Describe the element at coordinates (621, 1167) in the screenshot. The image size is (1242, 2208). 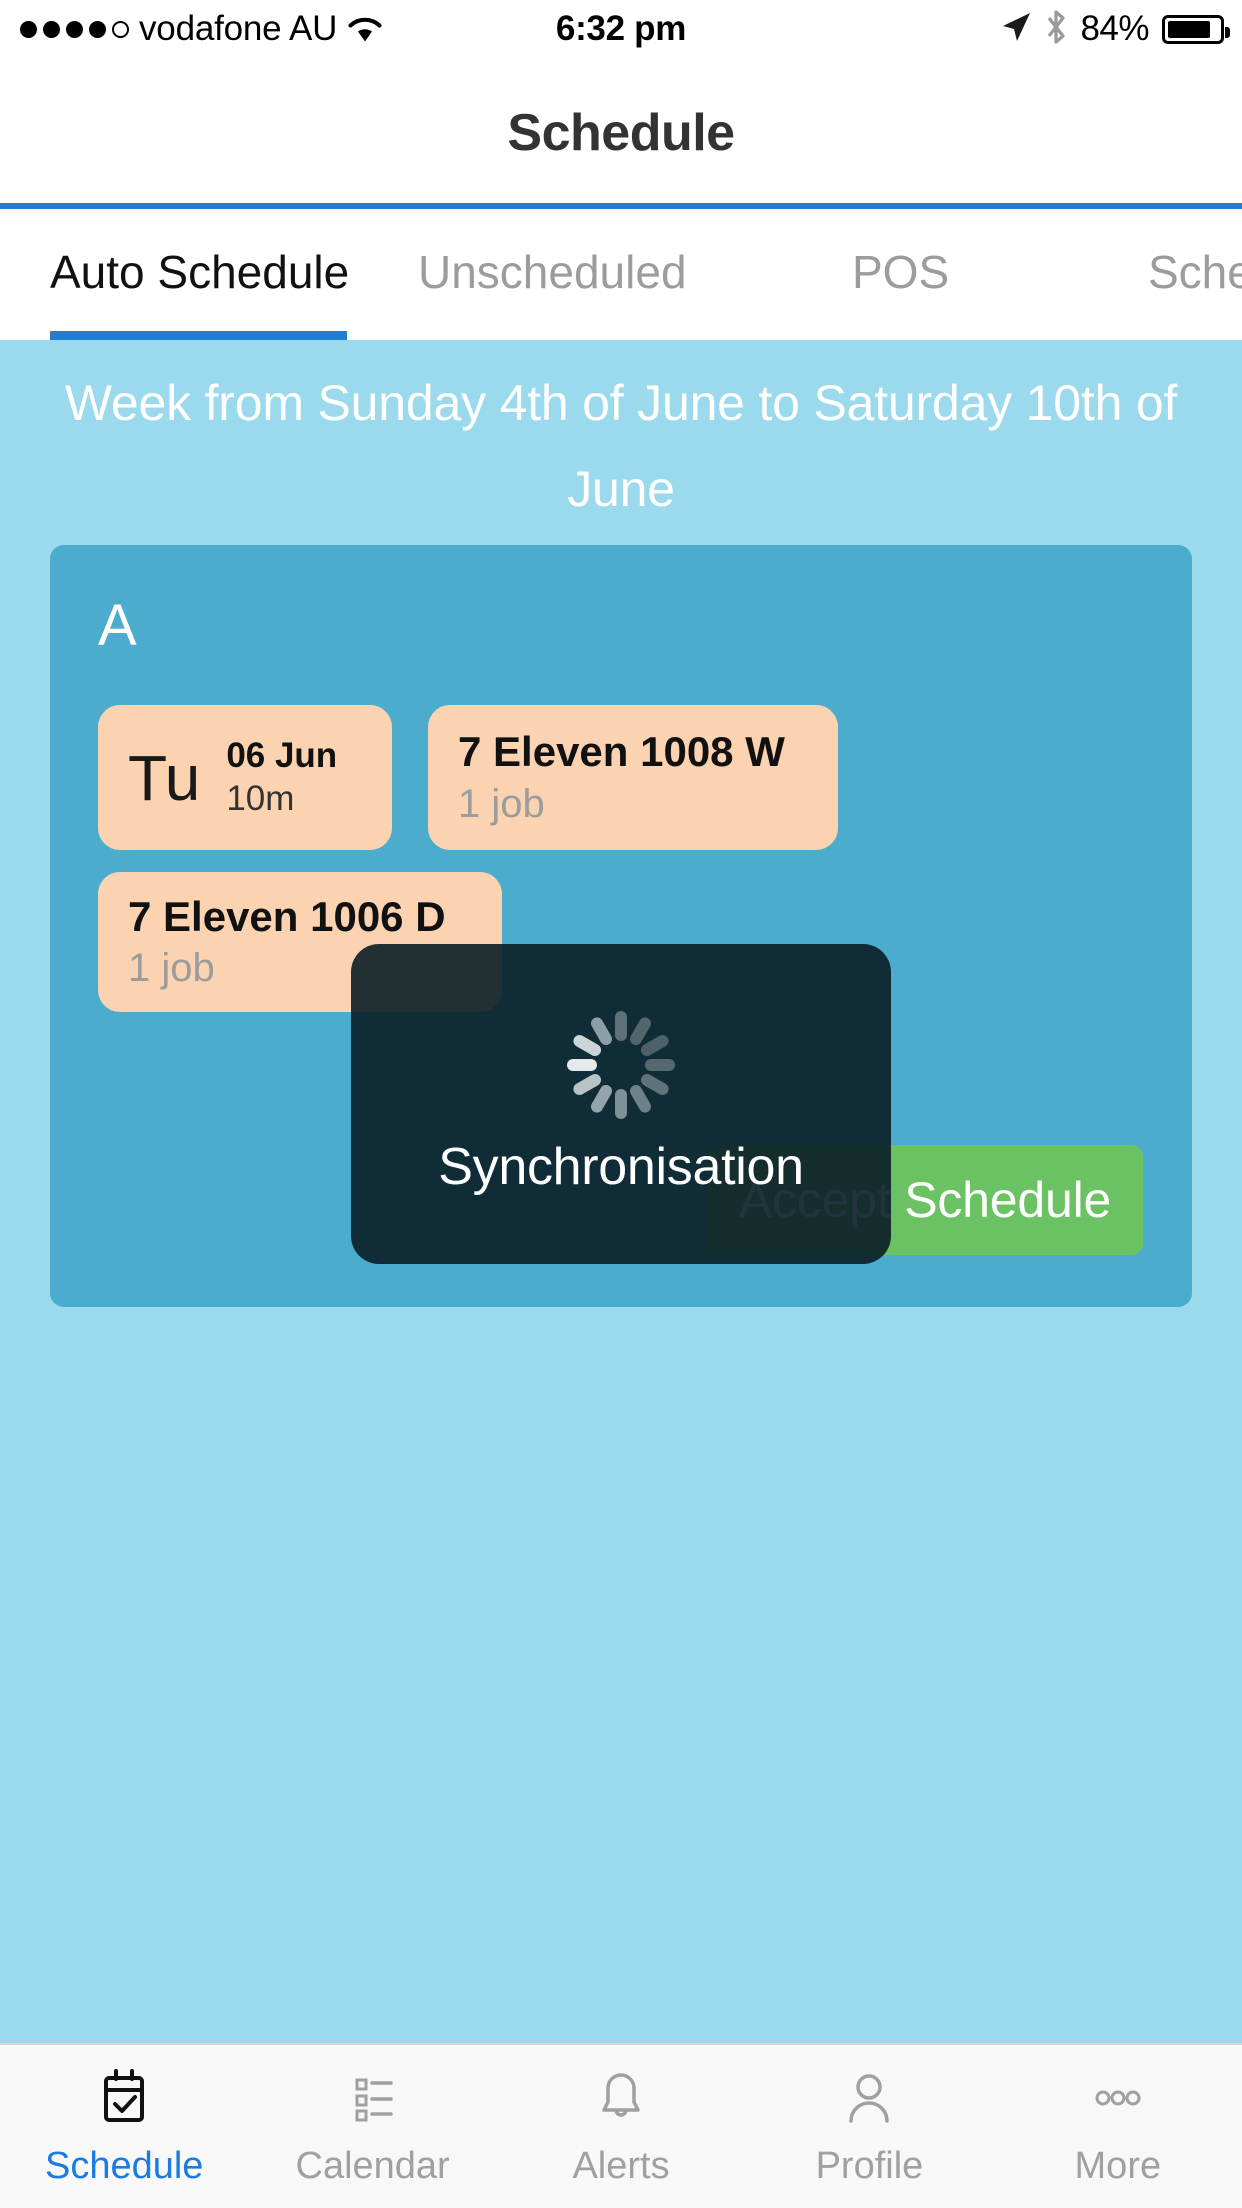
I see `synchronisation-label: Synchronisation` at that location.